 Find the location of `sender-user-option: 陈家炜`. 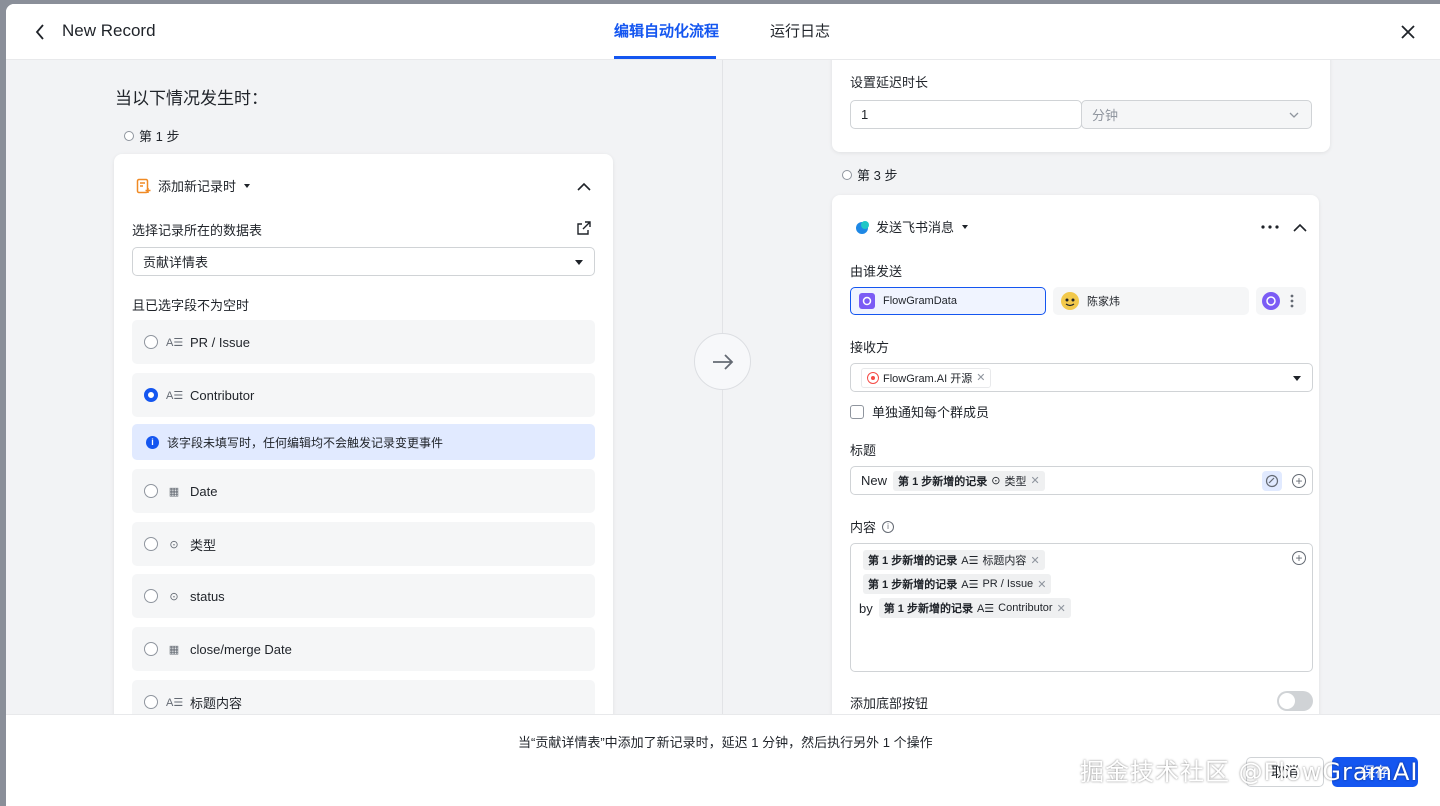

sender-user-option: 陈家炜 is located at coordinates (1151, 301).